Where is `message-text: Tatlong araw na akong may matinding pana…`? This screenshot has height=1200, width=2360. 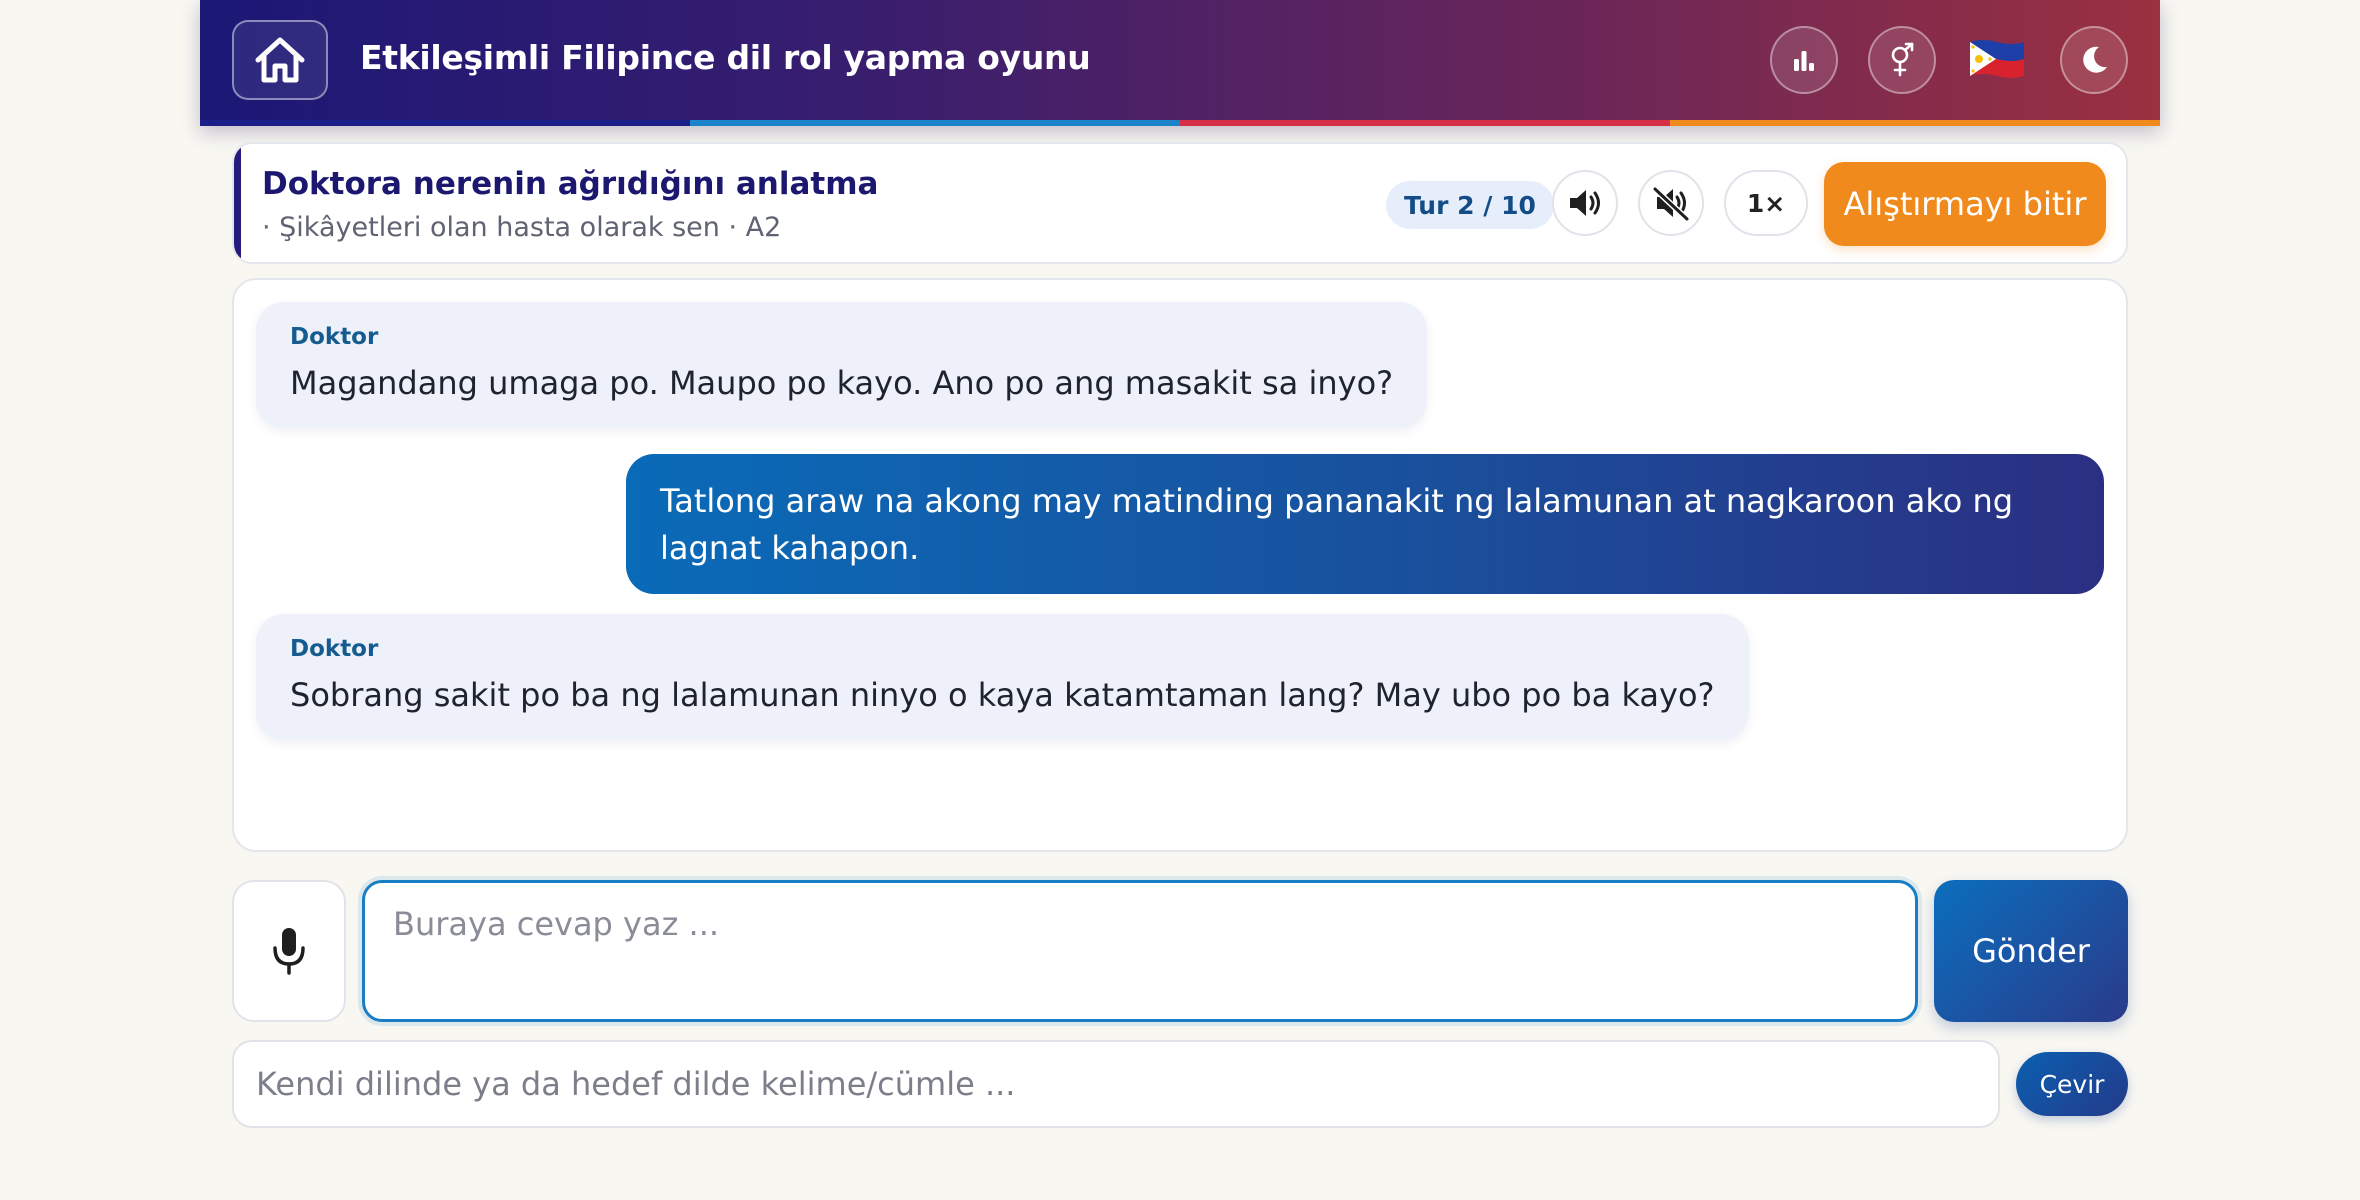
message-text: Tatlong araw na akong may matinding pana… is located at coordinates (1337, 524).